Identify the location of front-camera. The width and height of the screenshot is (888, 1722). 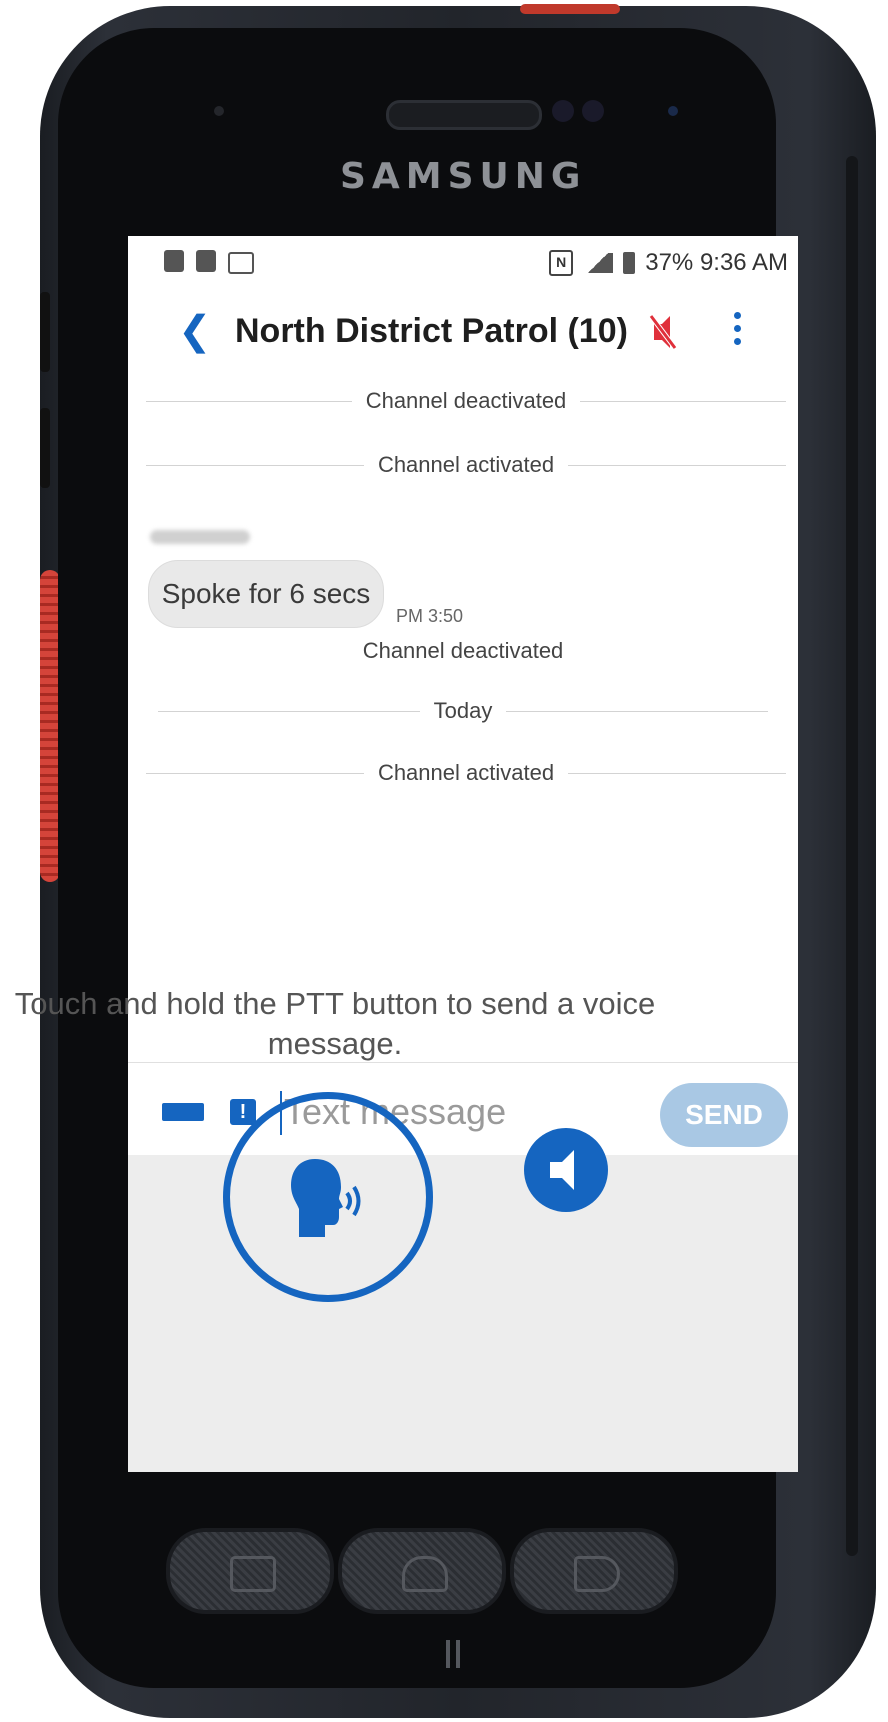
(563, 111).